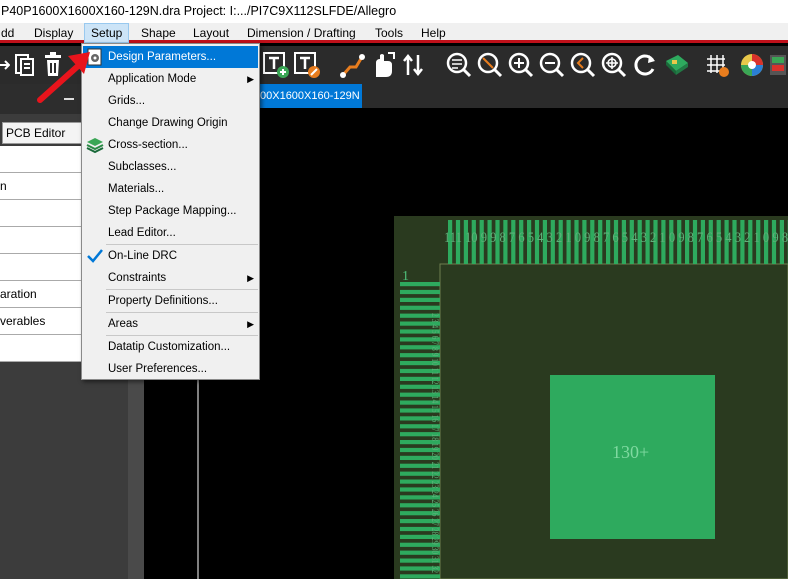 The height and width of the screenshot is (579, 788). Describe the element at coordinates (42, 133) in the screenshot. I see `product-selector: PCB Editor` at that location.